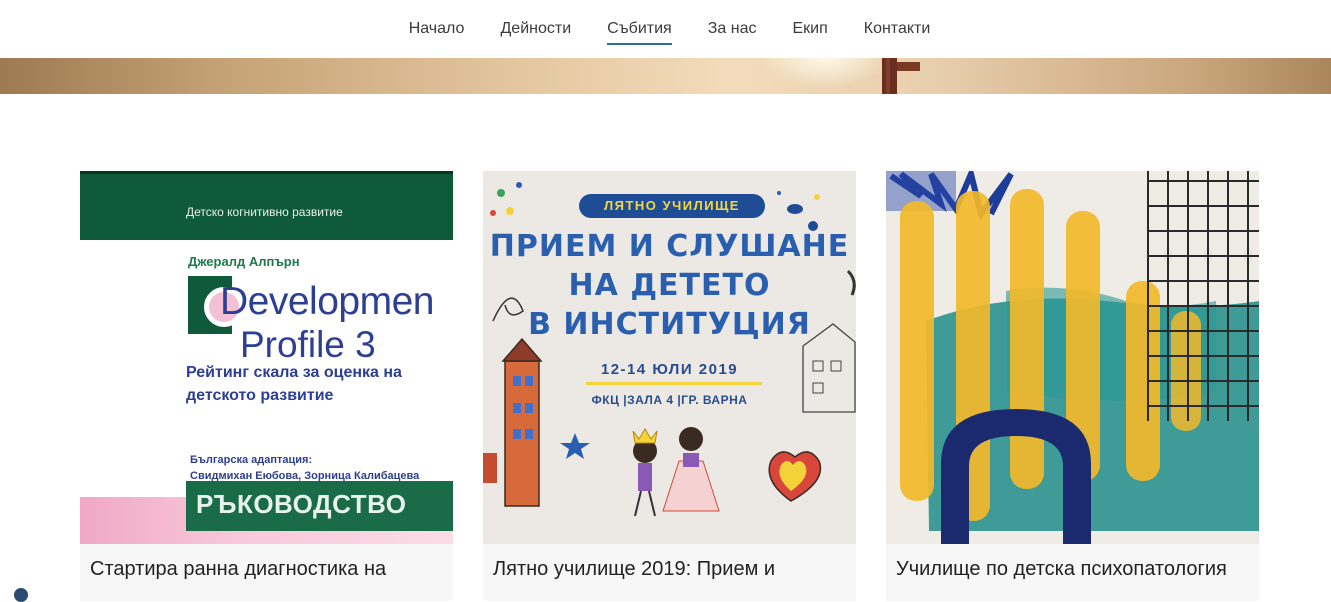 The height and width of the screenshot is (602, 1331). I want to click on book-series: Детско когнитивно развитие, so click(264, 212).